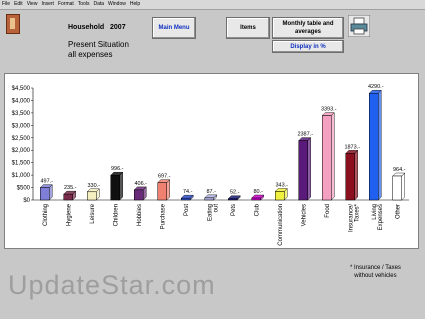  I want to click on category-label: Insurance/Taxes*, so click(354, 217).